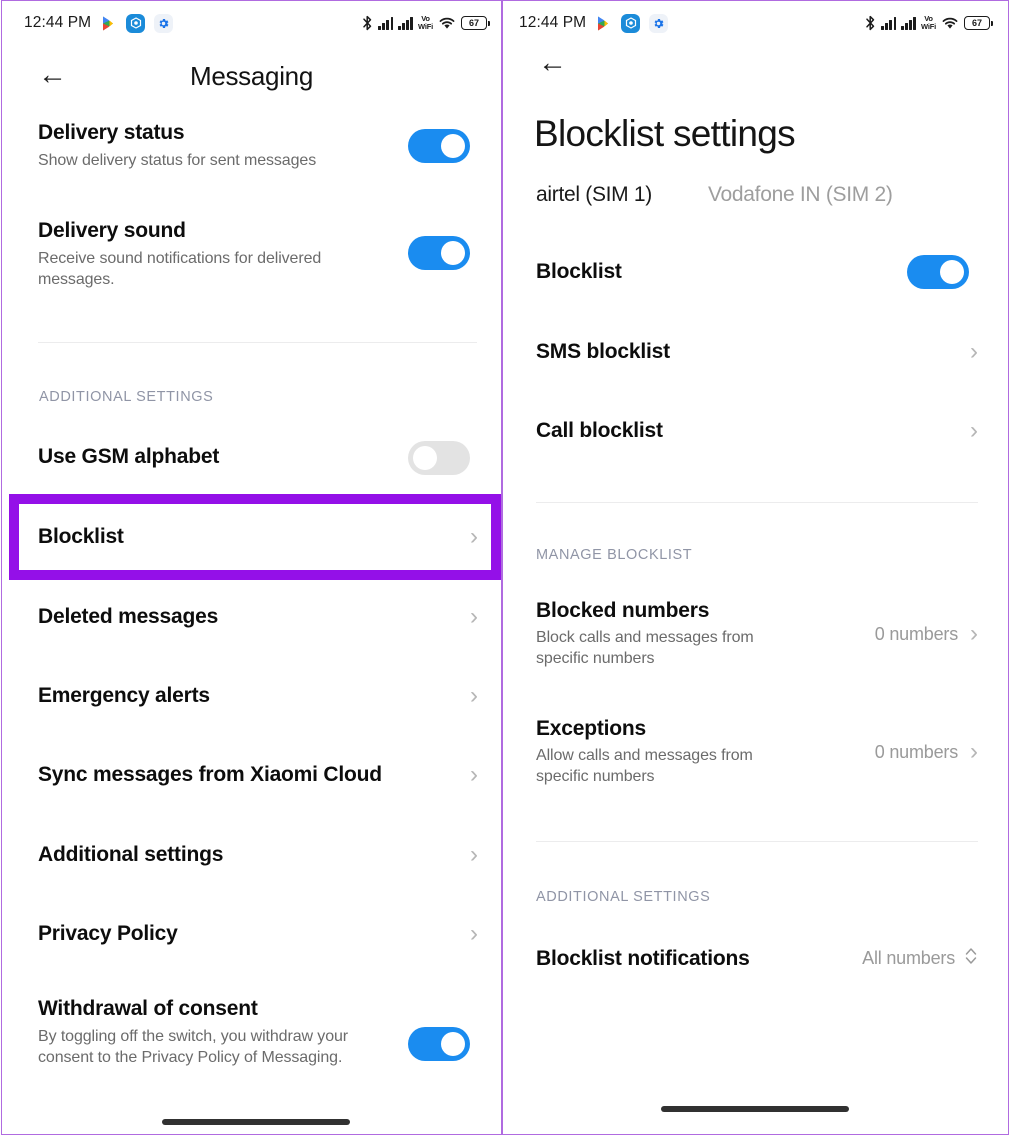  Describe the element at coordinates (643, 958) in the screenshot. I see `row-title: Blocklist notifications` at that location.